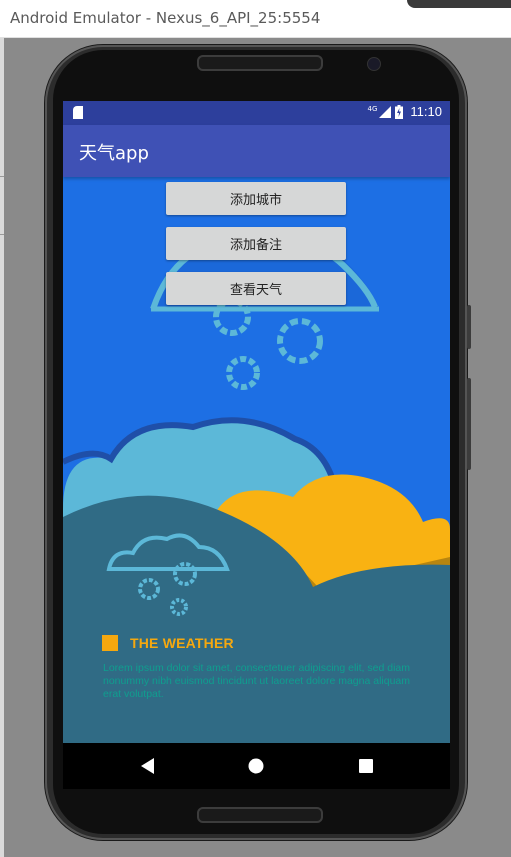 The height and width of the screenshot is (857, 511). I want to click on emulator-toolbar-edge, so click(459, 4).